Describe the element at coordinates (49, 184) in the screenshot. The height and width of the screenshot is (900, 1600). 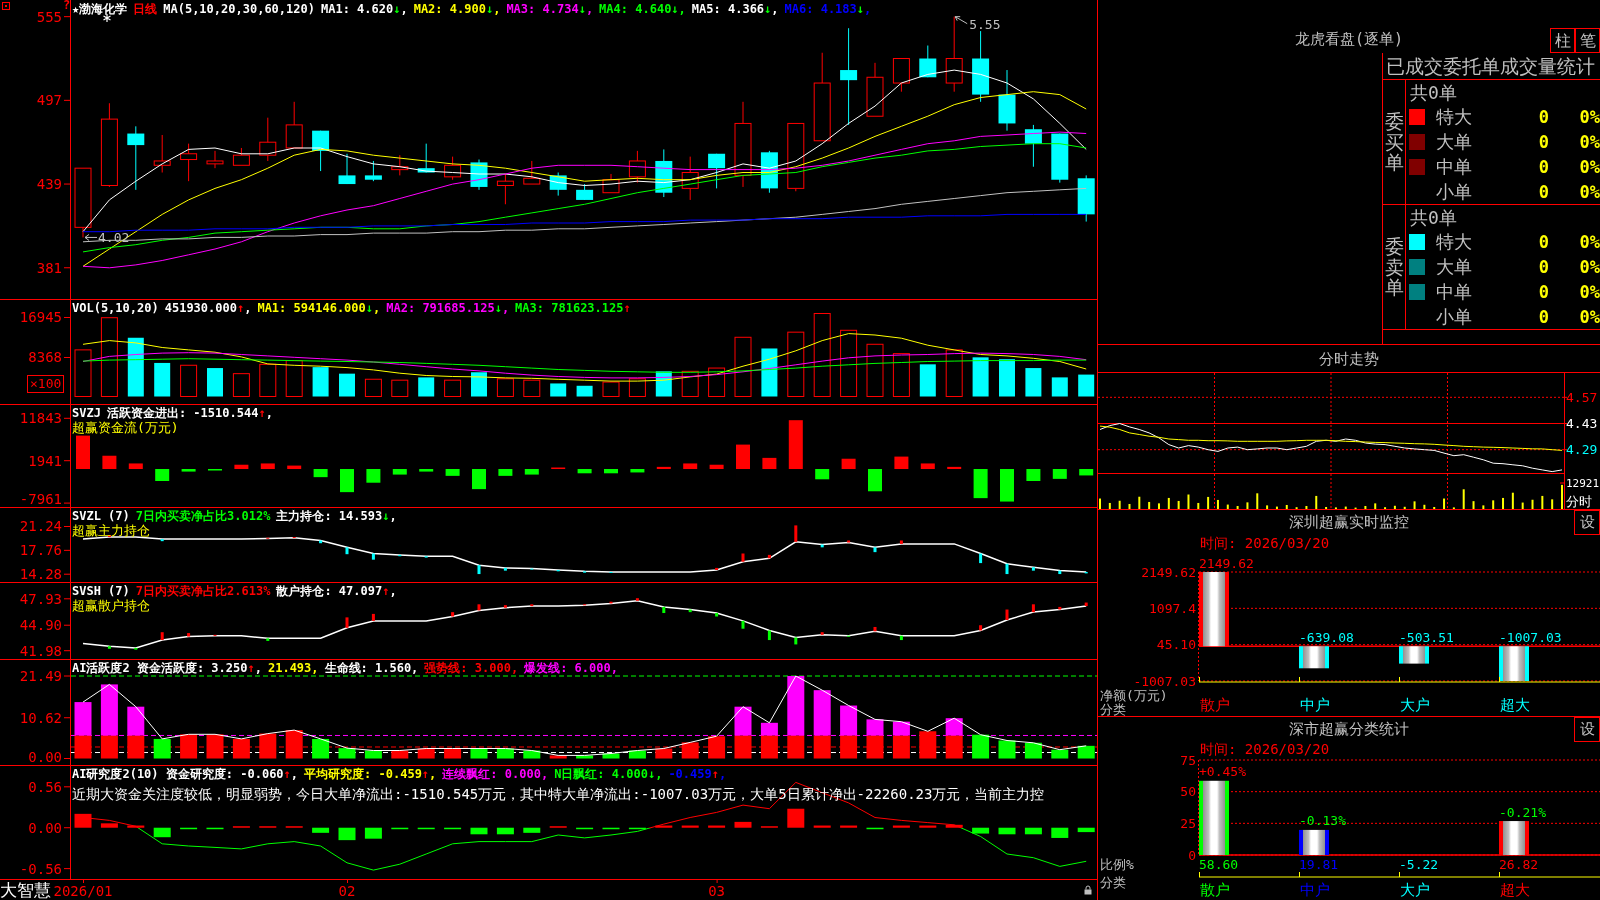
I see `axis-label: 439` at that location.